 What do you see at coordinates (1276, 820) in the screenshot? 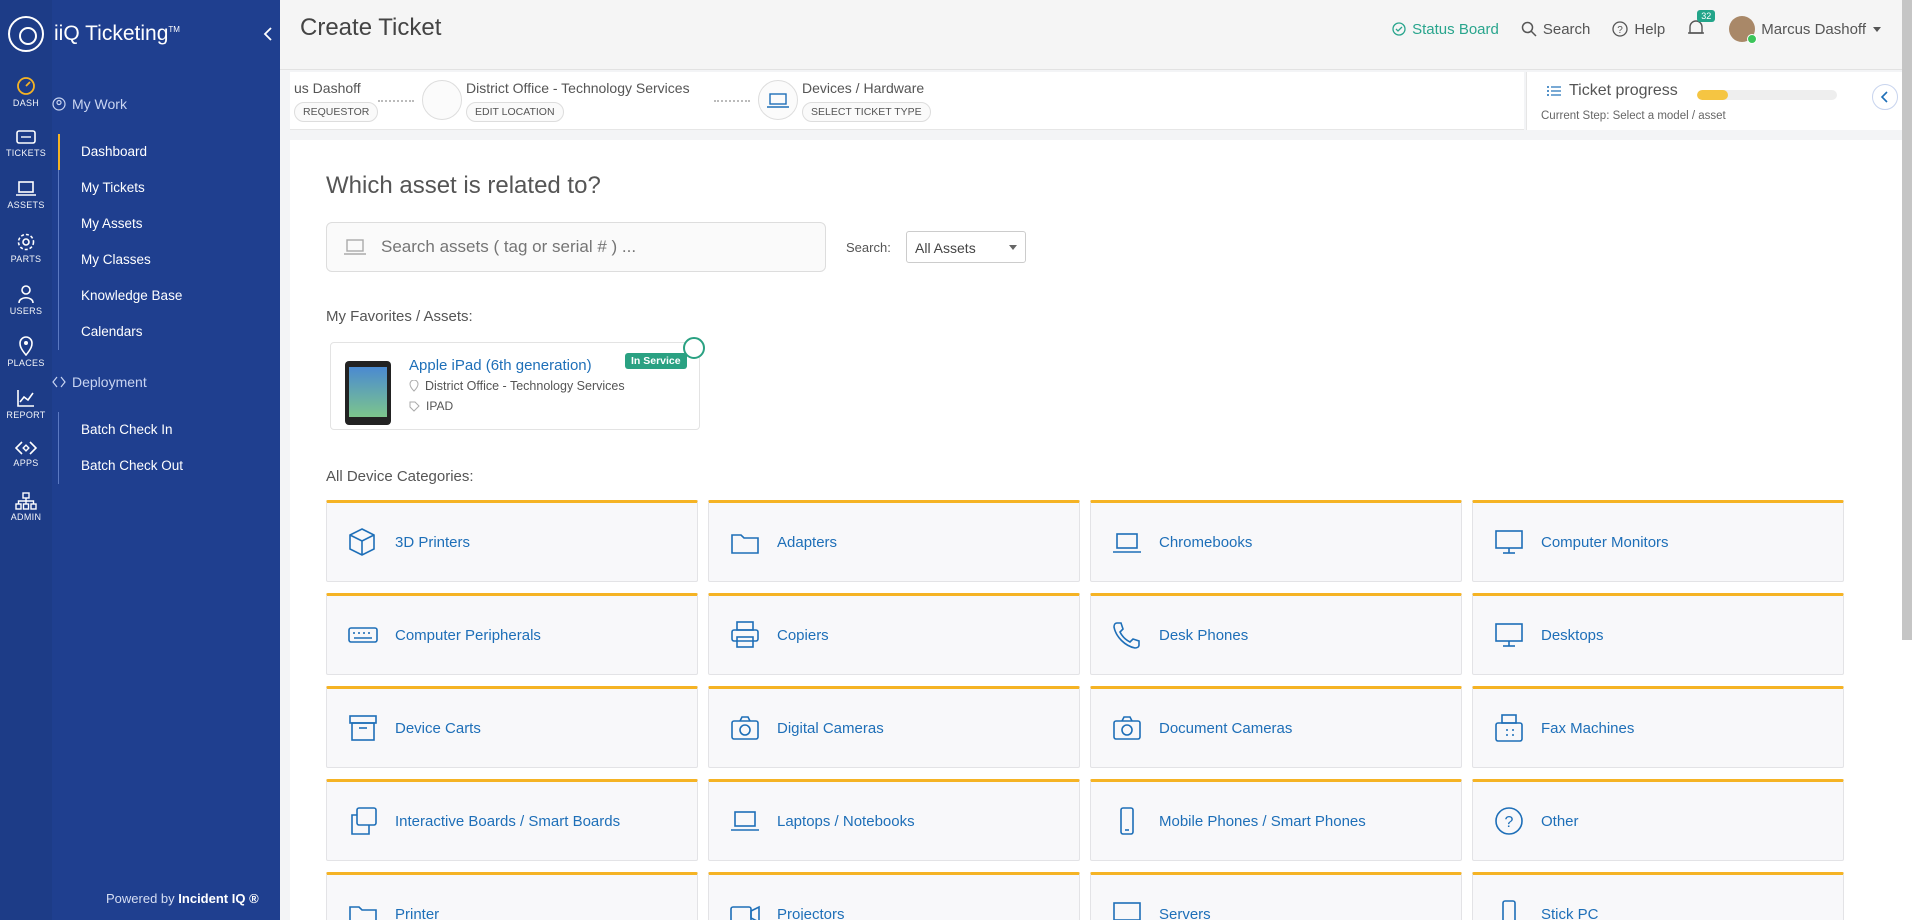
I see `category-card: Mobile Phones / Smart Phones` at bounding box center [1276, 820].